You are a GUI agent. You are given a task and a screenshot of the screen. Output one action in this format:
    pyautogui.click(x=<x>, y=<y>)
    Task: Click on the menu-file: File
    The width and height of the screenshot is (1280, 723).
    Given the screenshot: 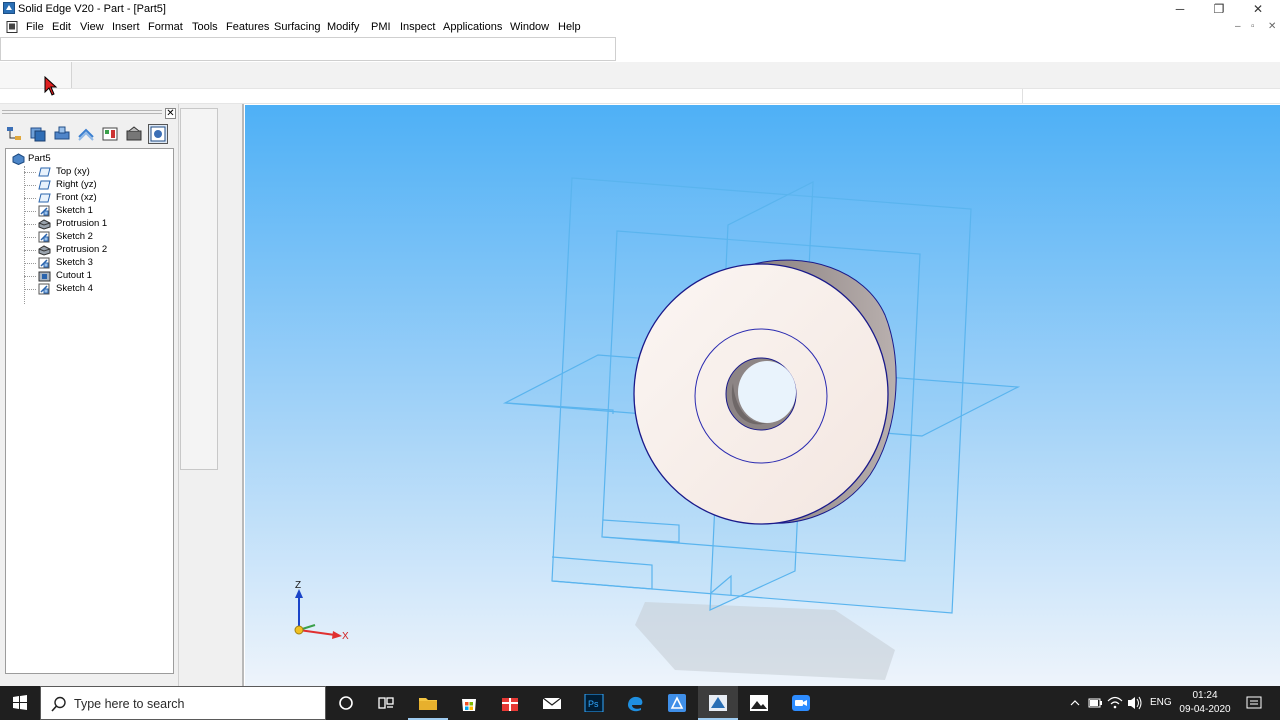 What is the action you would take?
    pyautogui.click(x=35, y=27)
    